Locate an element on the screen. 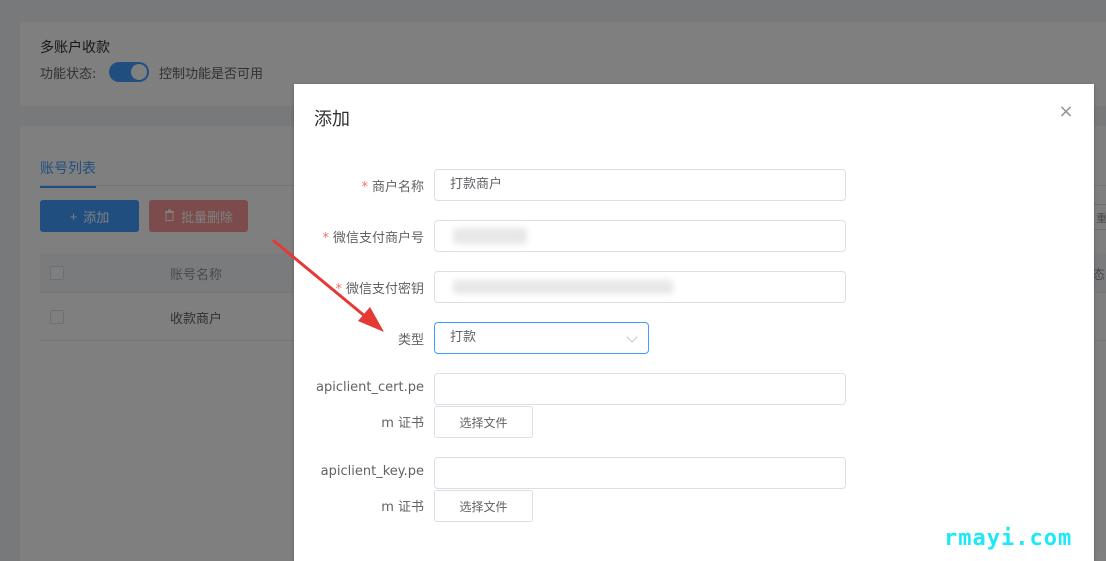 Image resolution: width=1106 pixels, height=561 pixels. cert-choose-file-button: 选择文件 is located at coordinates (483, 422).